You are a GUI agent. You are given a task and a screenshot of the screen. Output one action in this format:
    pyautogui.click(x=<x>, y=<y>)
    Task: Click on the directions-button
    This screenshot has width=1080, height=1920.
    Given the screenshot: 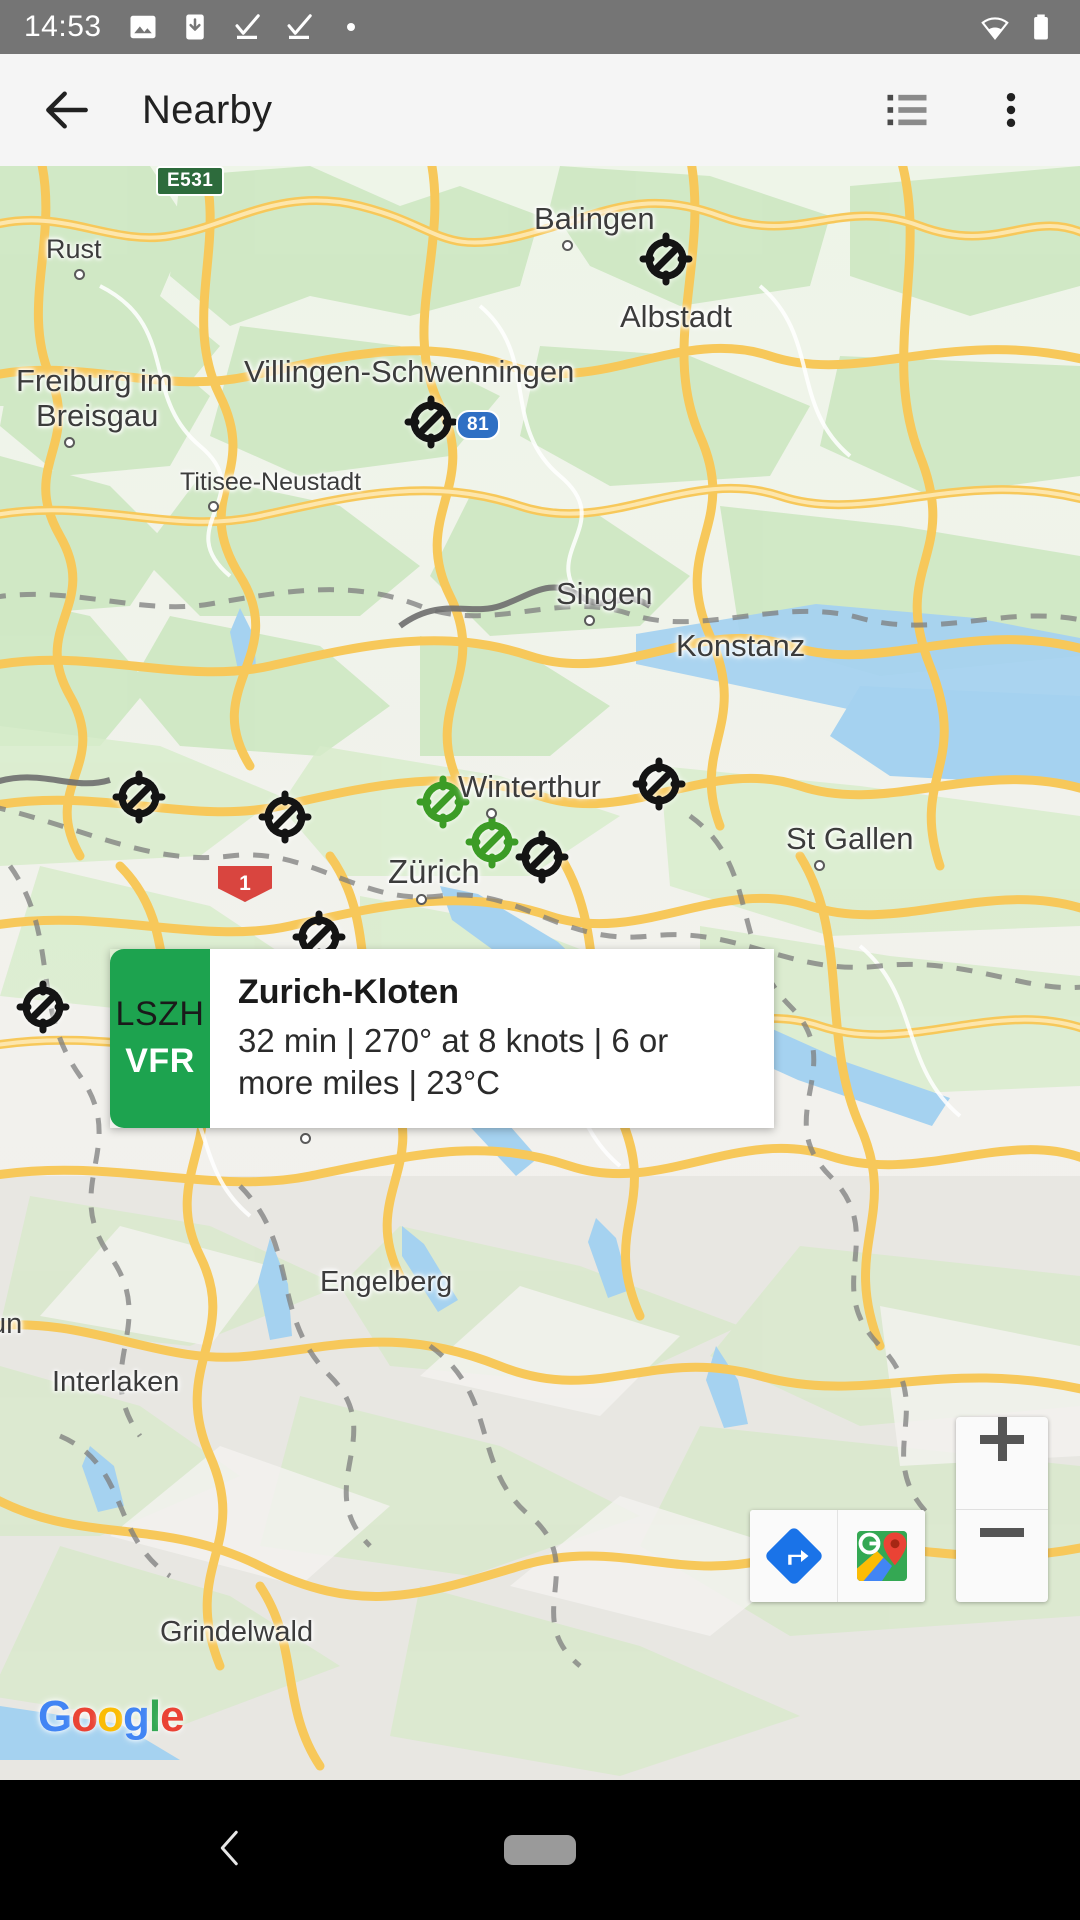 What is the action you would take?
    pyautogui.click(x=793, y=1556)
    